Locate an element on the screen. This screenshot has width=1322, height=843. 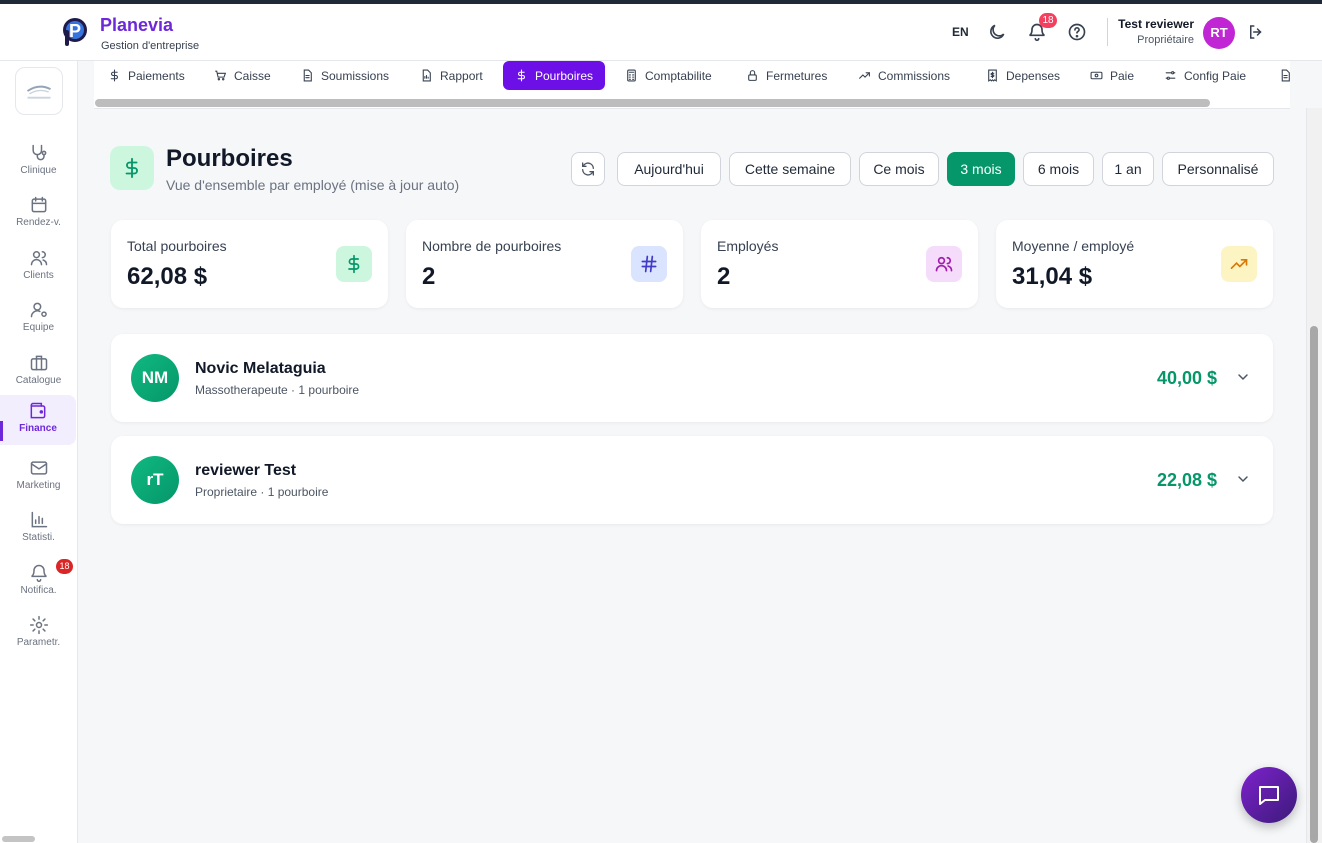
avatar: rT is located at coordinates (155, 480).